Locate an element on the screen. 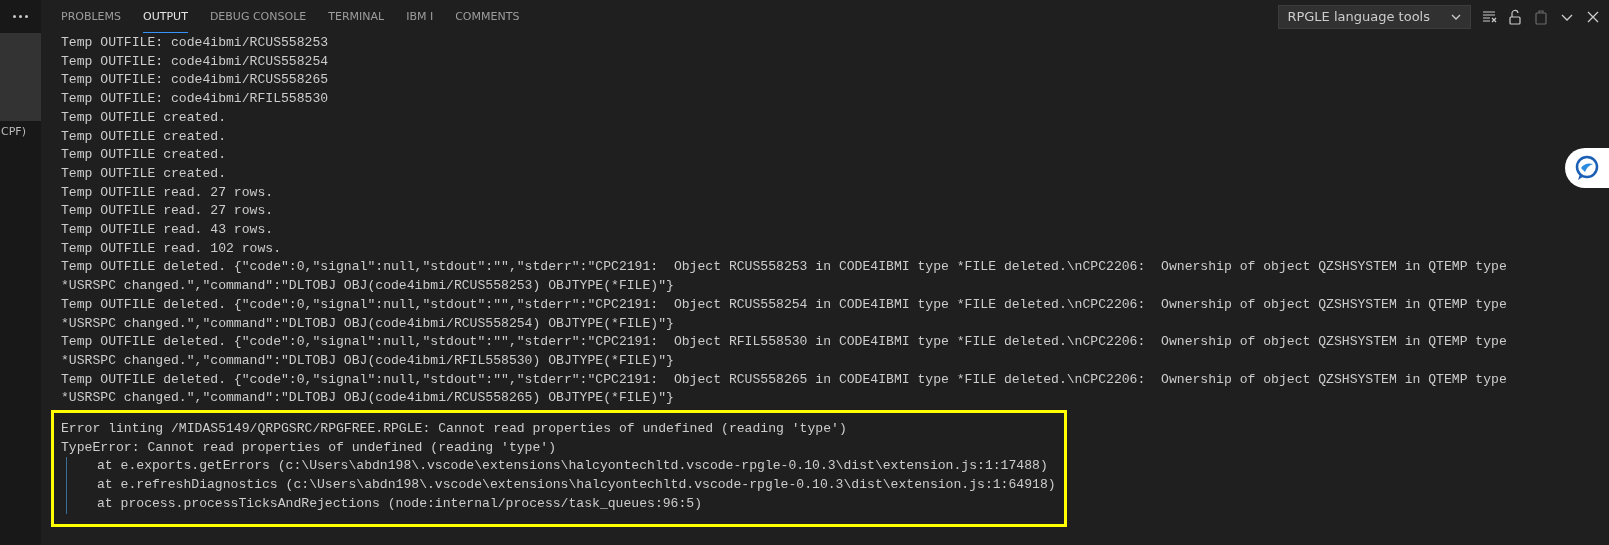  log-line: Temp OUTFILE: code4ibmi/RCUS558253 is located at coordinates (195, 43).